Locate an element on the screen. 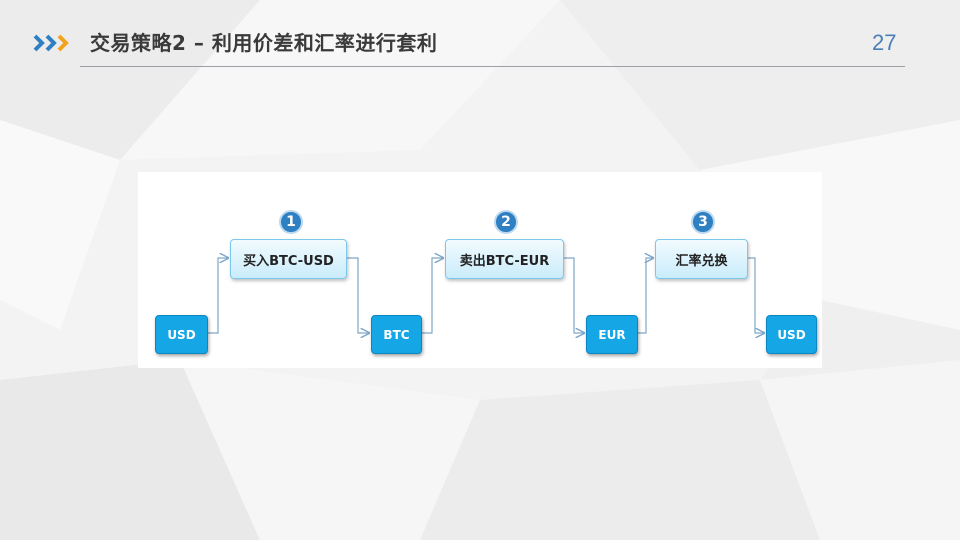 The width and height of the screenshot is (960, 540). page-title: 交易策略2 – 利用价差和汇率进行套利 is located at coordinates (264, 43).